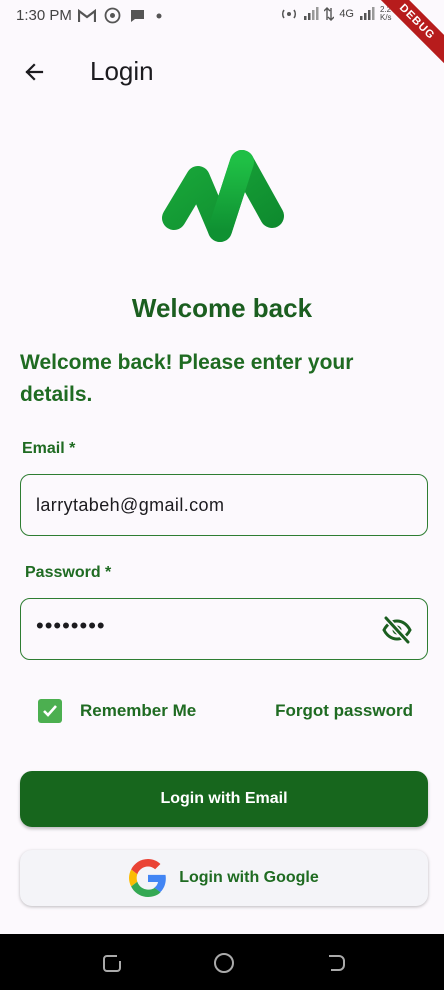 This screenshot has height=990, width=444. Describe the element at coordinates (224, 629) in the screenshot. I see `password-field: ••••••••` at that location.